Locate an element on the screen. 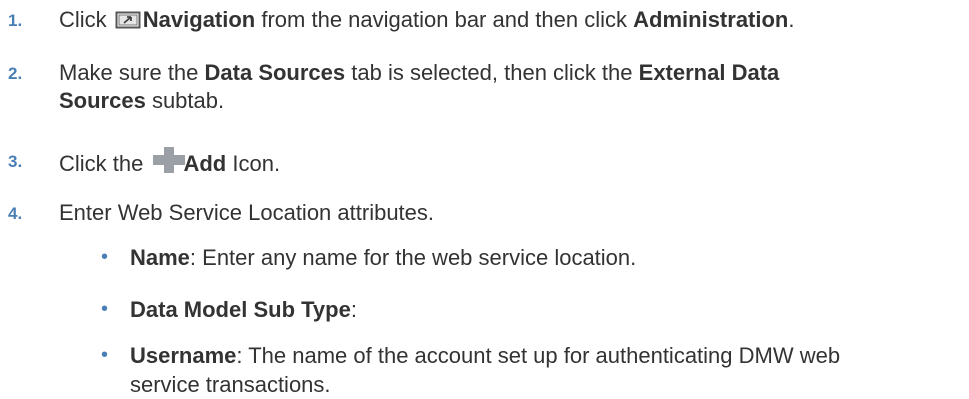 This screenshot has width=969, height=399. step-number: 2. is located at coordinates (15, 73).